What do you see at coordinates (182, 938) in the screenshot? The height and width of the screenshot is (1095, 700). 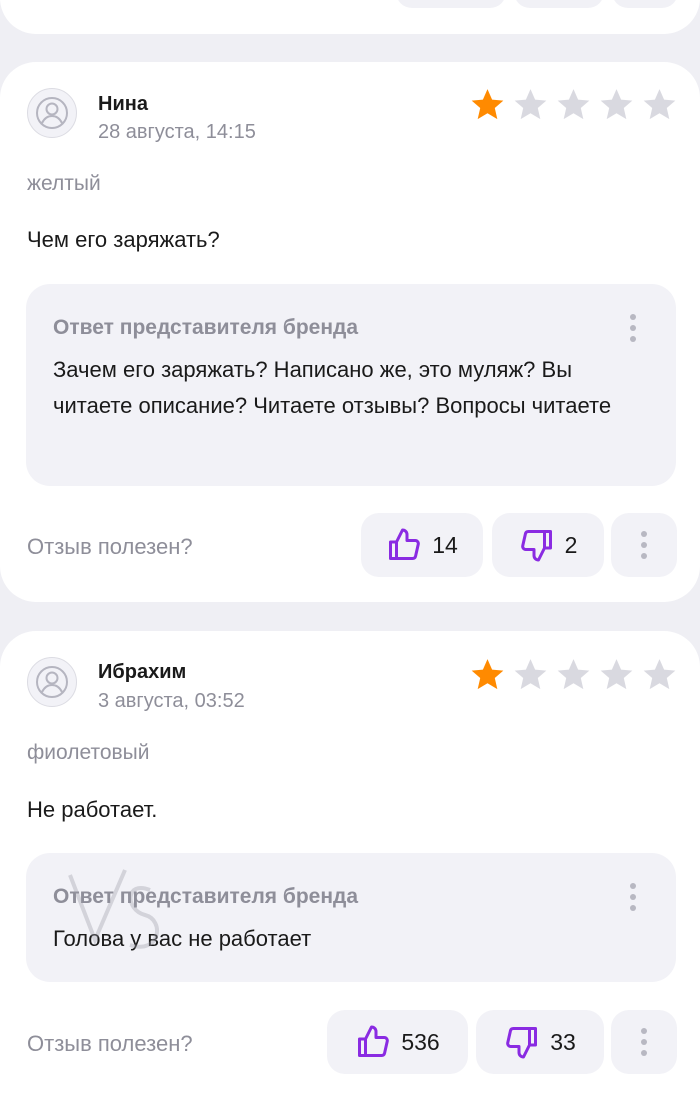 I see `brand-reply-text: Голова у вас не работает` at bounding box center [182, 938].